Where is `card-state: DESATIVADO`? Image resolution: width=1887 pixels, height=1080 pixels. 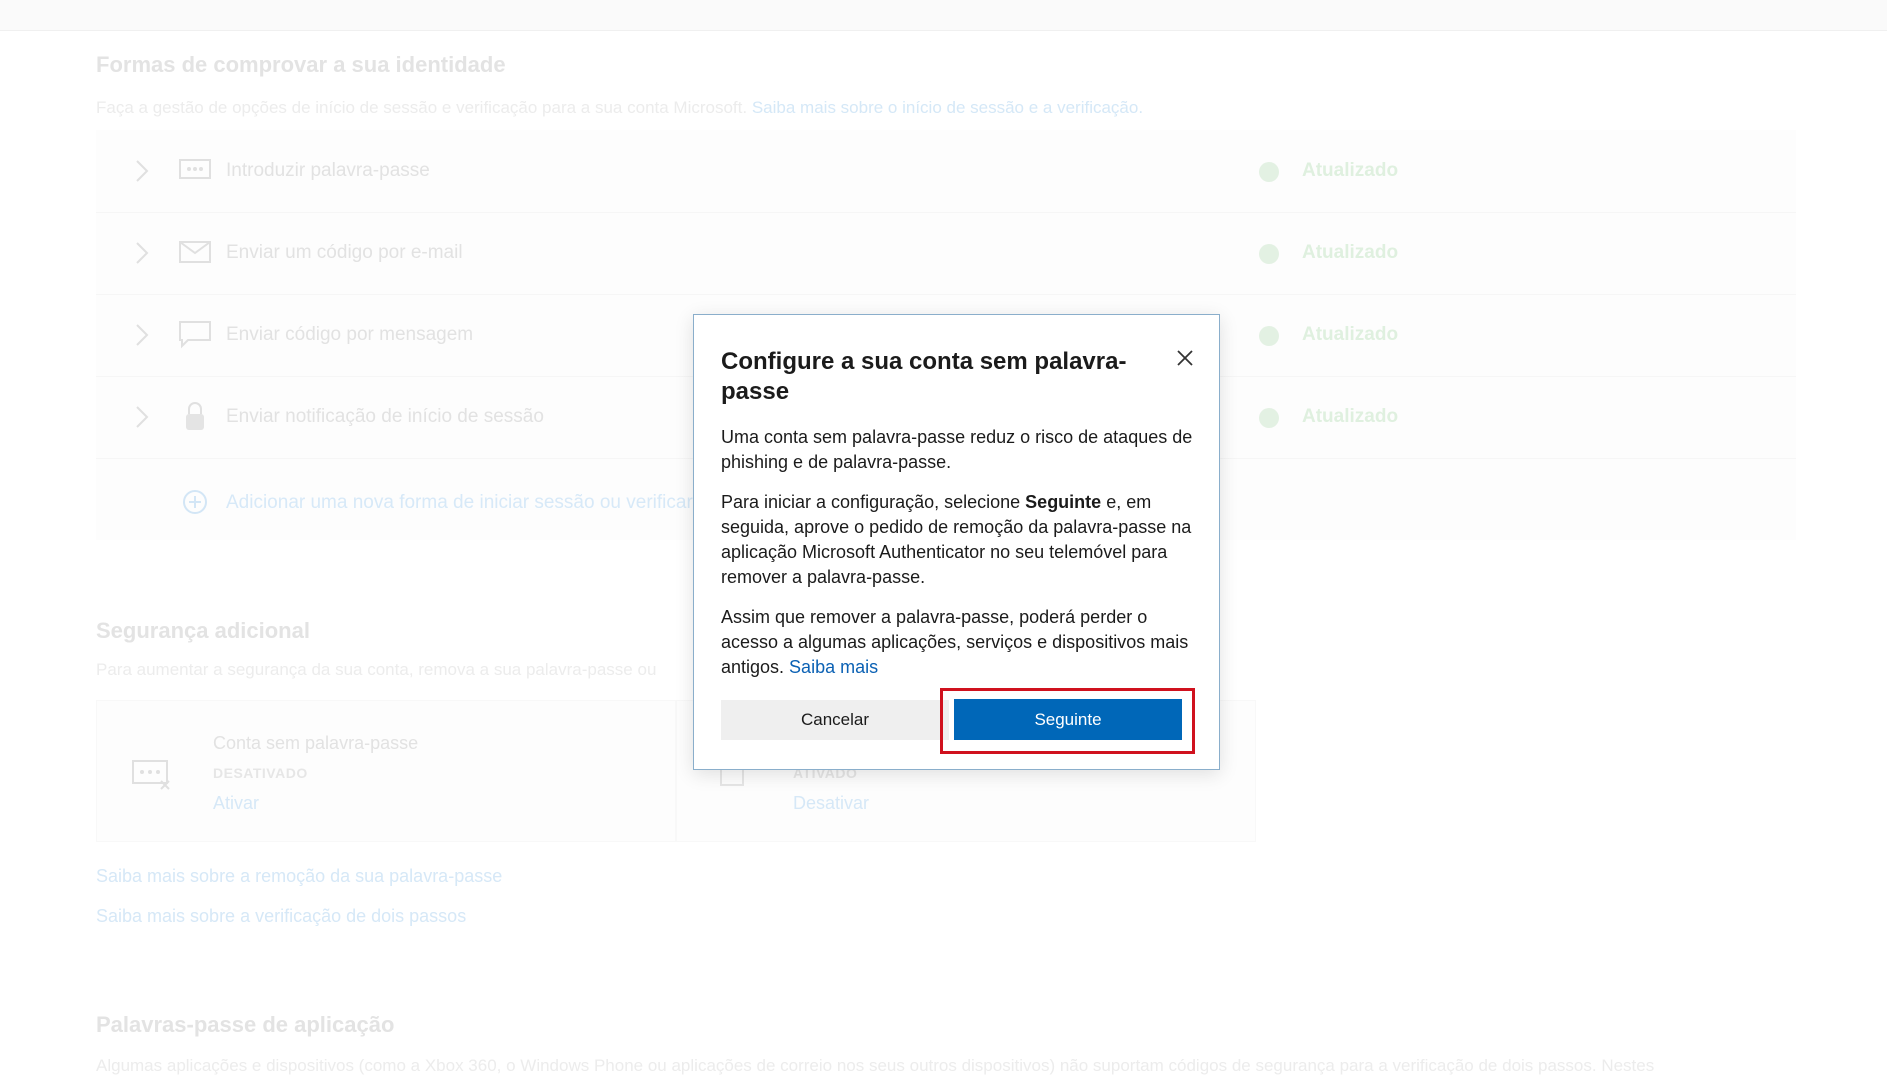
card-state: DESATIVADO is located at coordinates (260, 773).